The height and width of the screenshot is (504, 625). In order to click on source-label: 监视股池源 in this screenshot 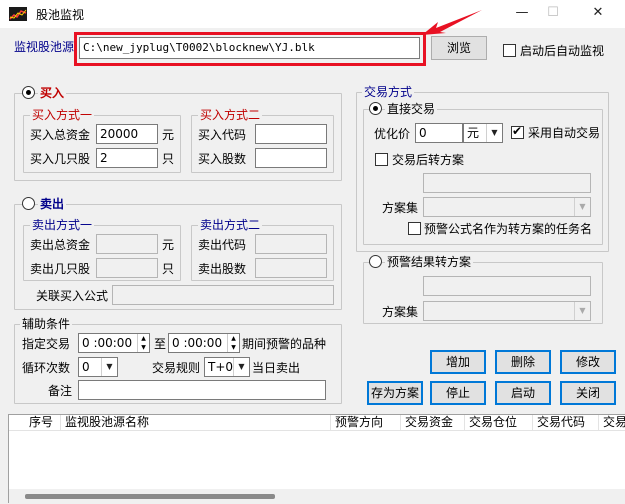, I will do `click(44, 47)`.